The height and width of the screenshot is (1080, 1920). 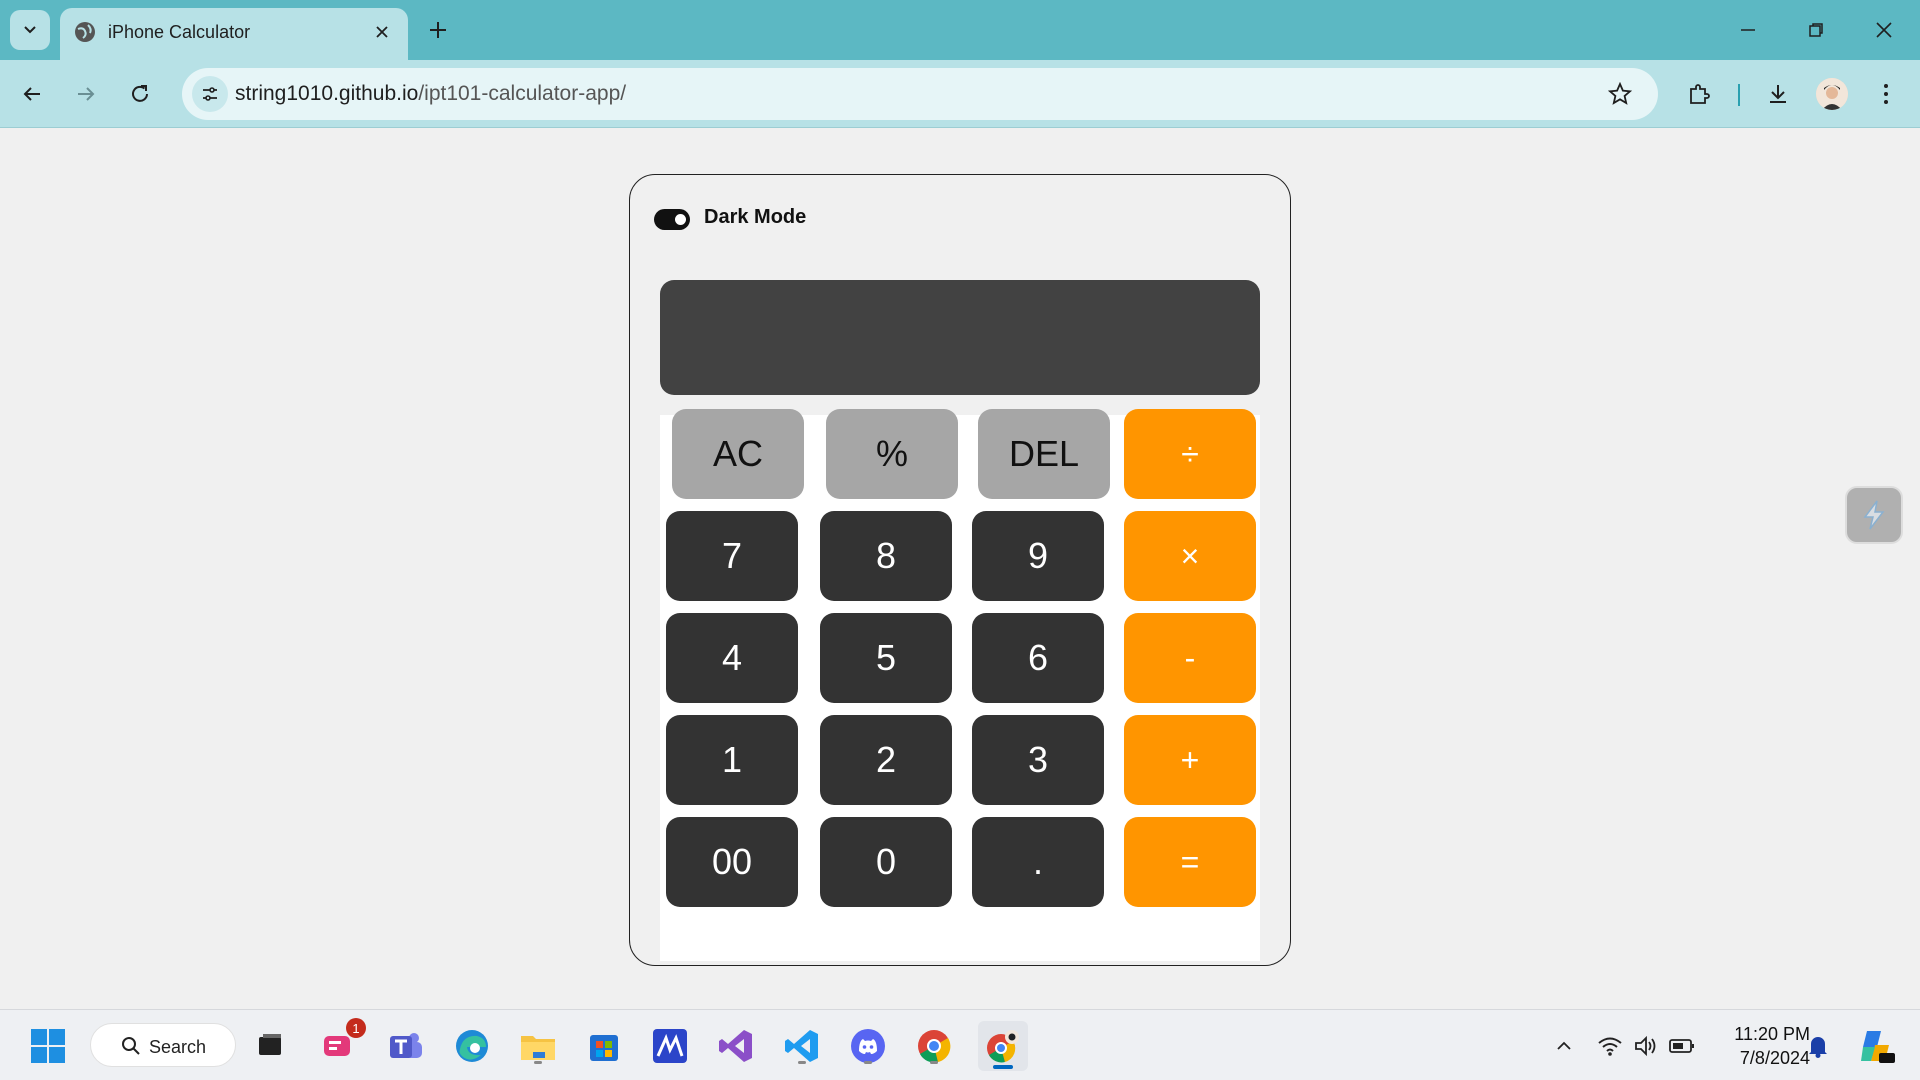 What do you see at coordinates (1832, 94) in the screenshot?
I see `profile-avatar` at bounding box center [1832, 94].